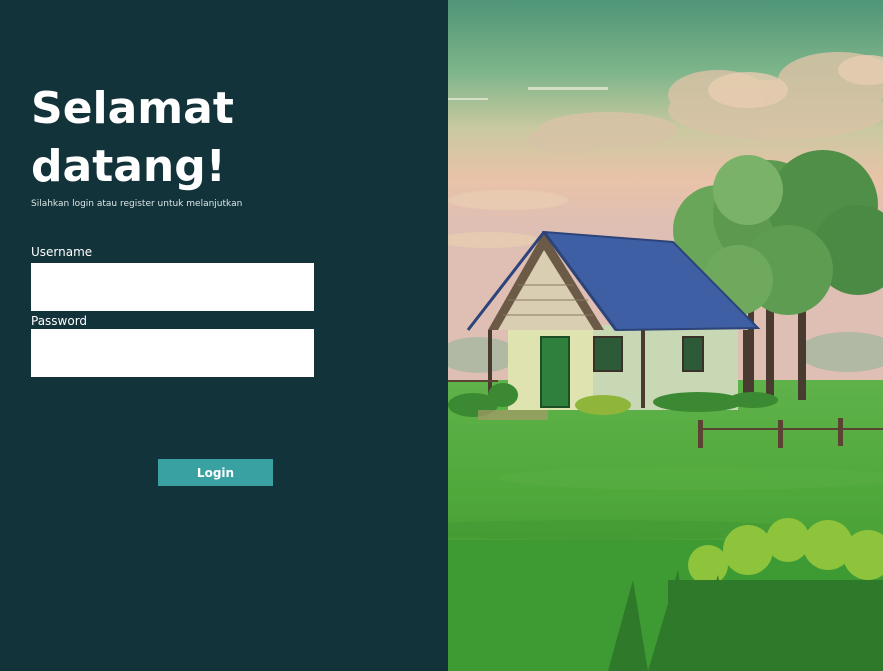  Describe the element at coordinates (215, 472) in the screenshot. I see `login-button: Login` at that location.